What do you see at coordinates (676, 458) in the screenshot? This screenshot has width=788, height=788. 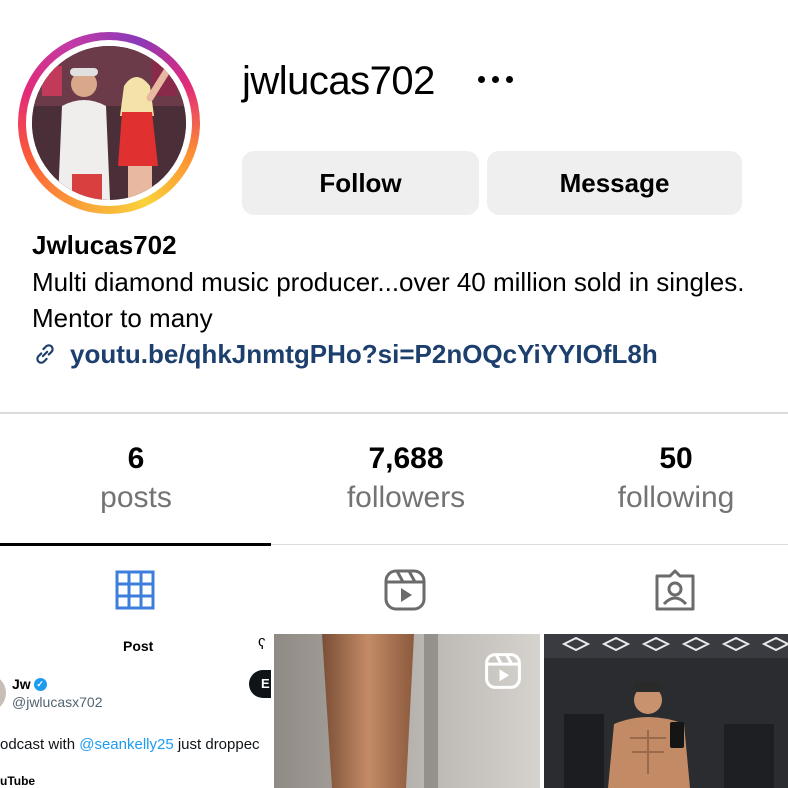 I see `following-count: 50` at bounding box center [676, 458].